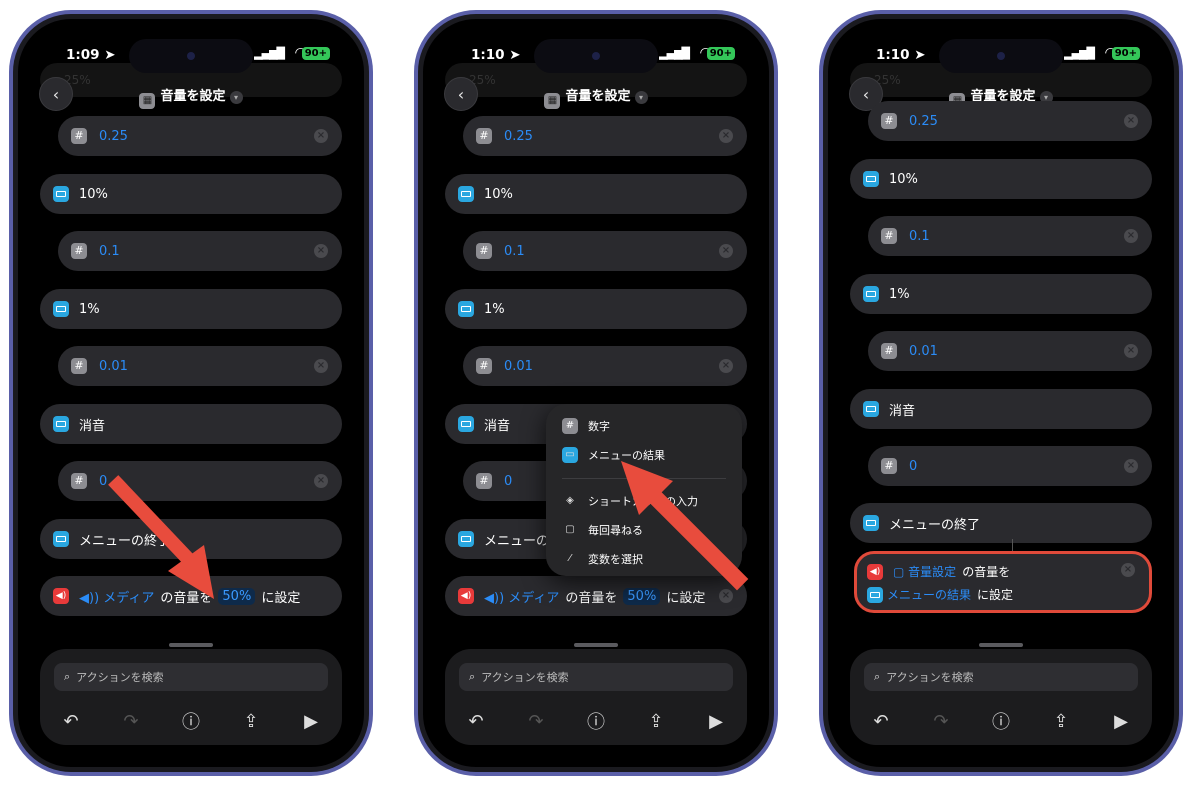 This screenshot has height=787, width=1200. I want to click on share-icon: ⇪, so click(1061, 721).